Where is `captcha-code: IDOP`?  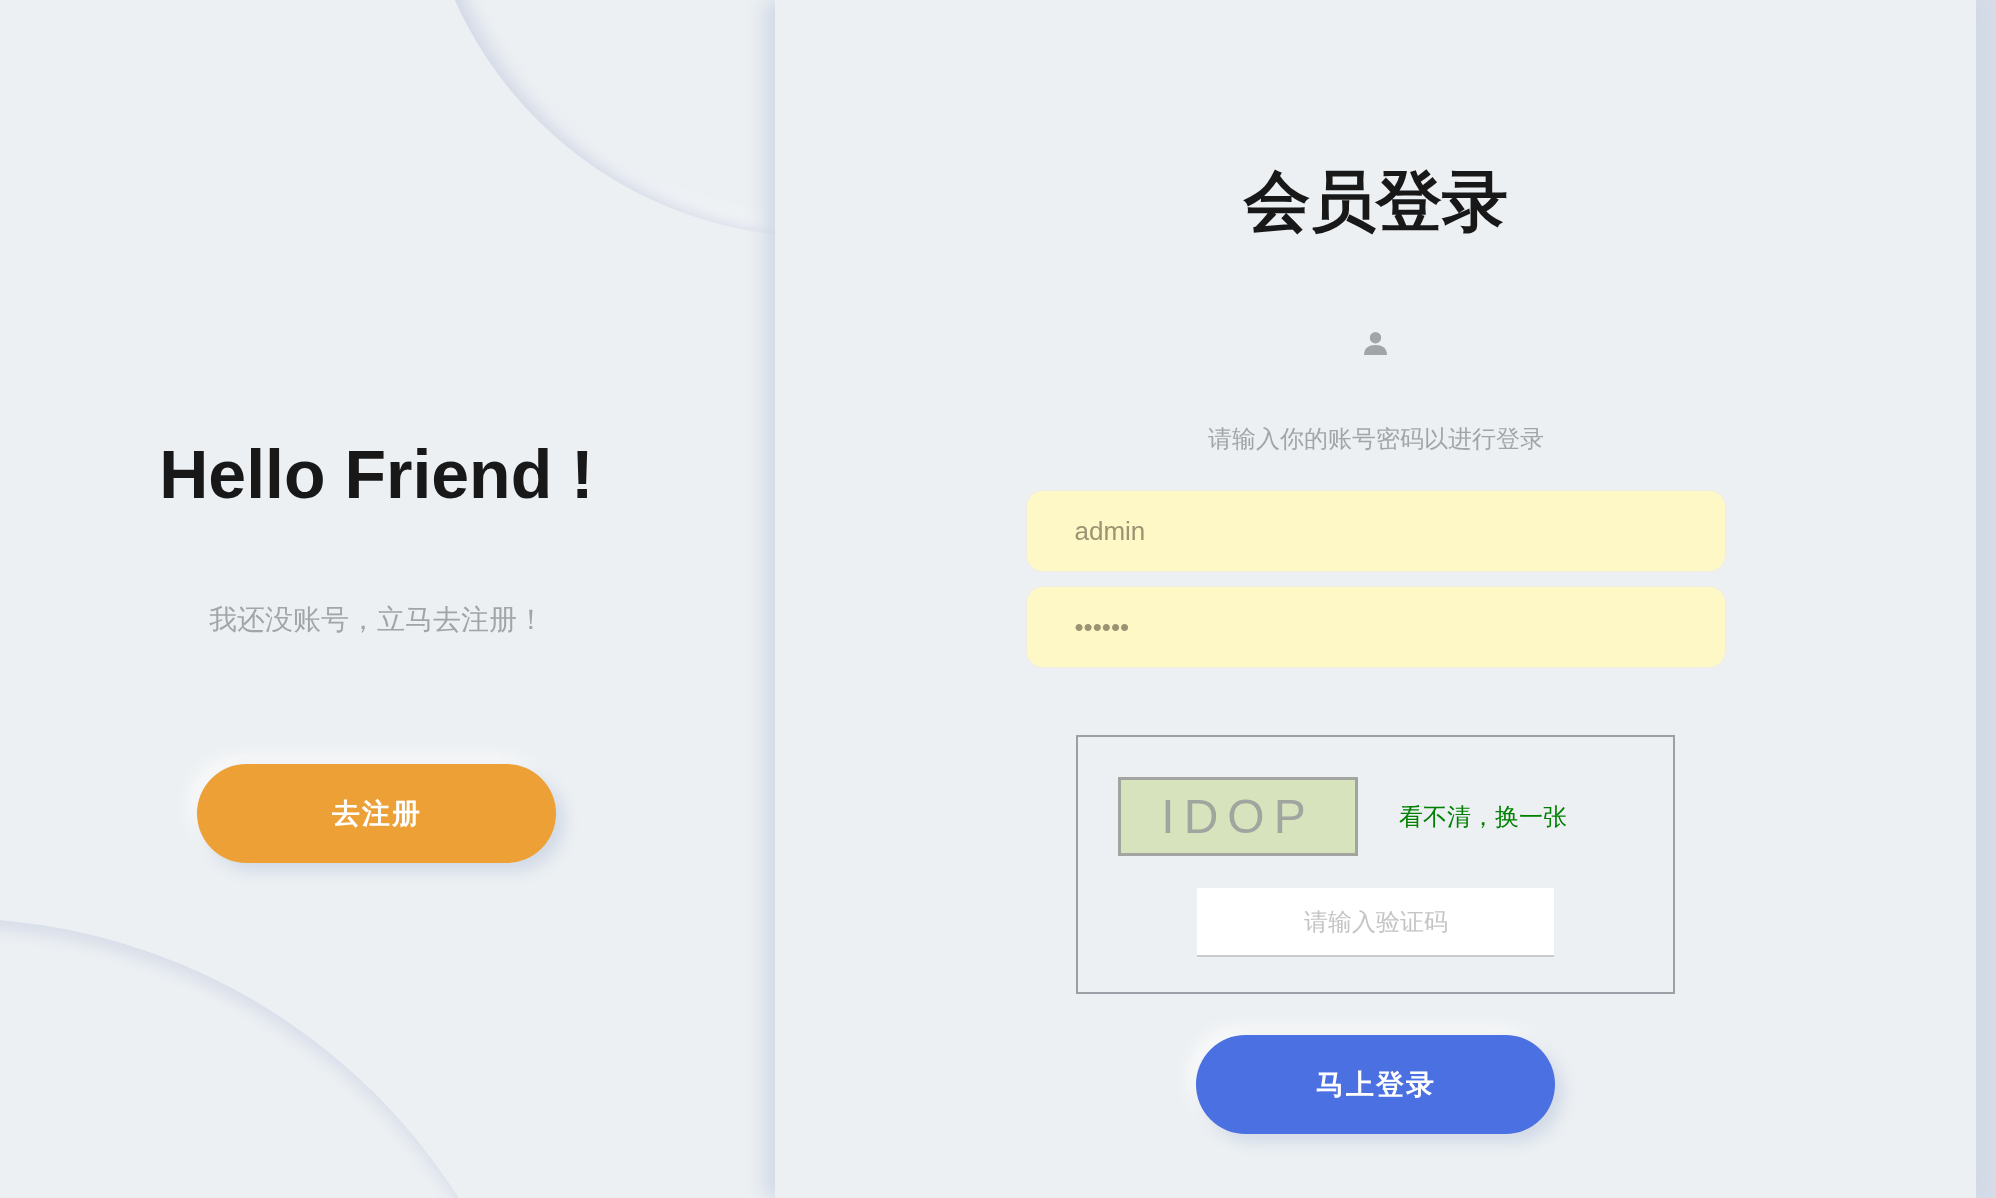 captcha-code: IDOP is located at coordinates (1238, 816).